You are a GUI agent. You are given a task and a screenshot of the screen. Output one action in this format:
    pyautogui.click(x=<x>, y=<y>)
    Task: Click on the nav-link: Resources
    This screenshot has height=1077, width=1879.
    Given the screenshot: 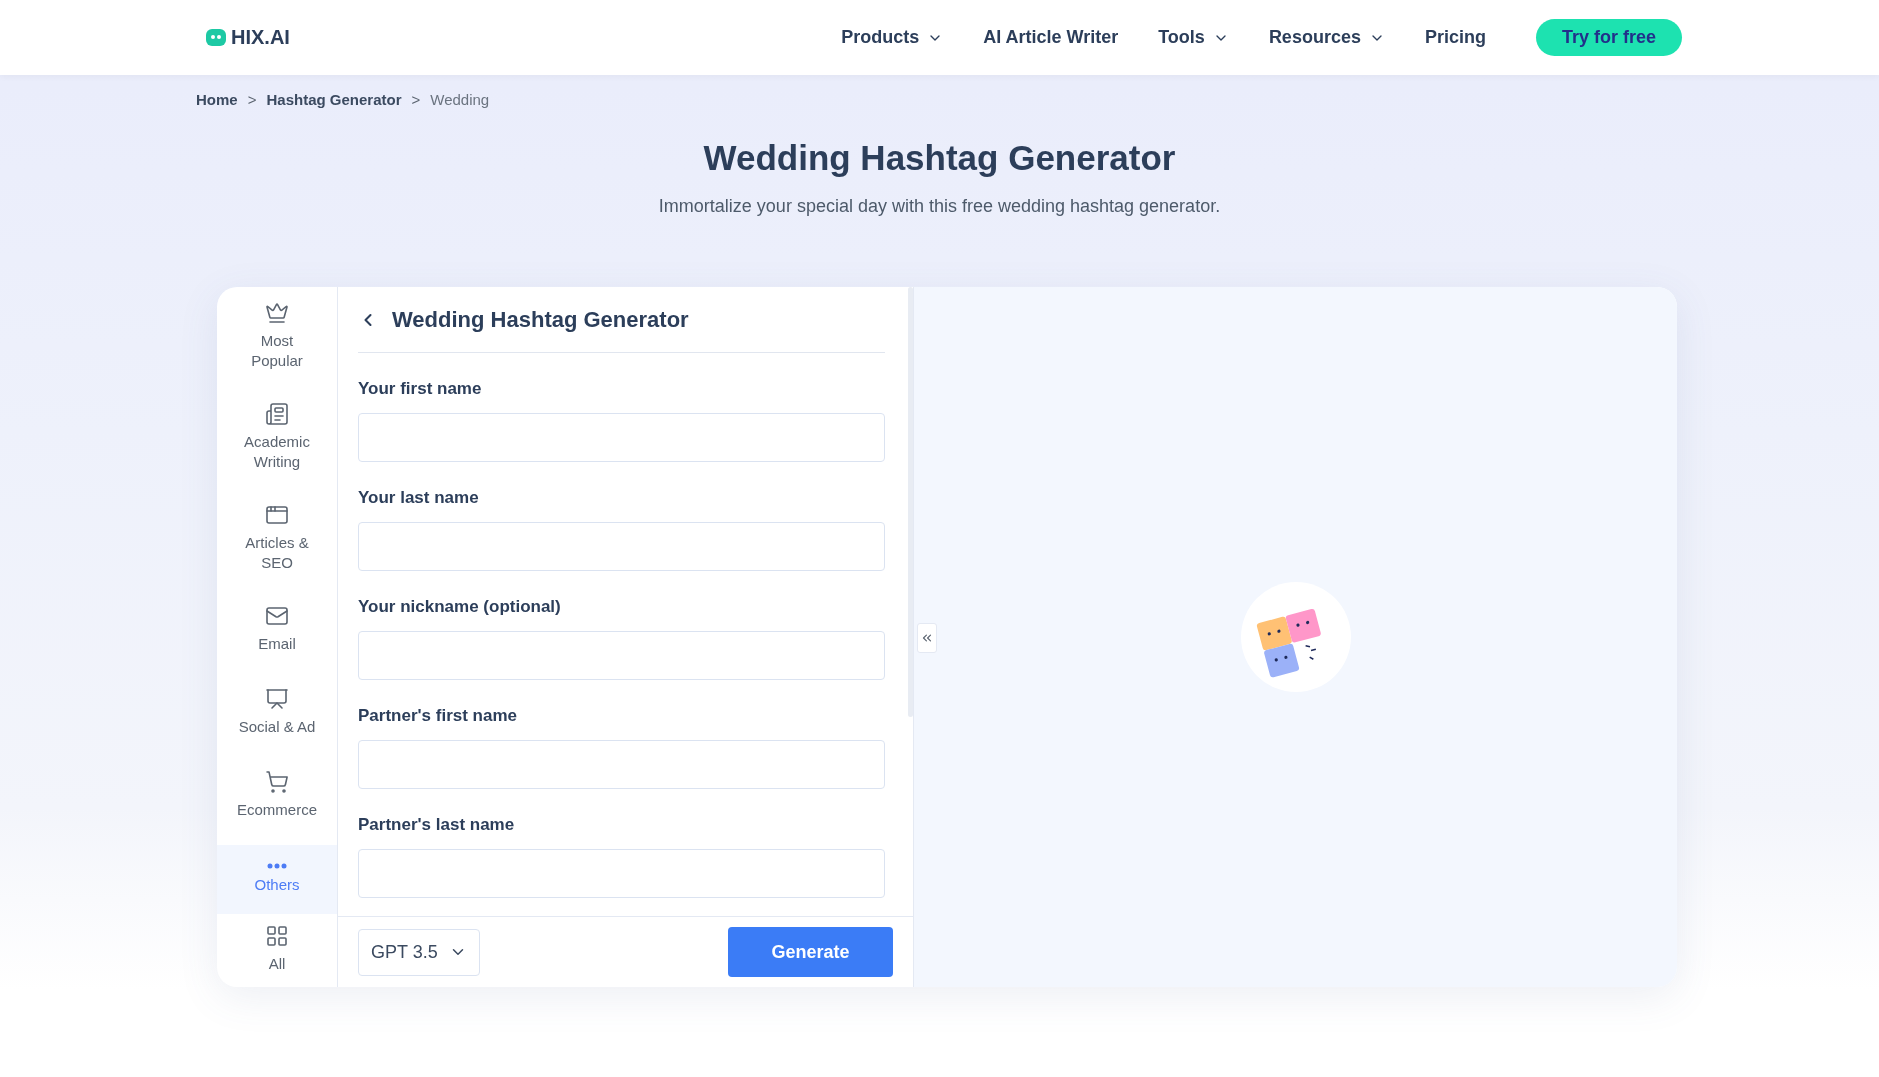 What is the action you would take?
    pyautogui.click(x=1326, y=37)
    